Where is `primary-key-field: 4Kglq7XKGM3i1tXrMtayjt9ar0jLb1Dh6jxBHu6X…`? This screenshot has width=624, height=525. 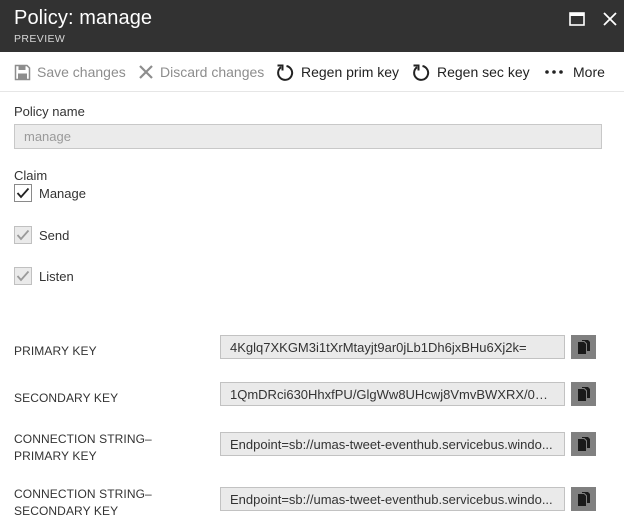
primary-key-field: 4Kglq7XKGM3i1tXrMtayjt9ar0jLb1Dh6jxBHu6X… is located at coordinates (392, 347).